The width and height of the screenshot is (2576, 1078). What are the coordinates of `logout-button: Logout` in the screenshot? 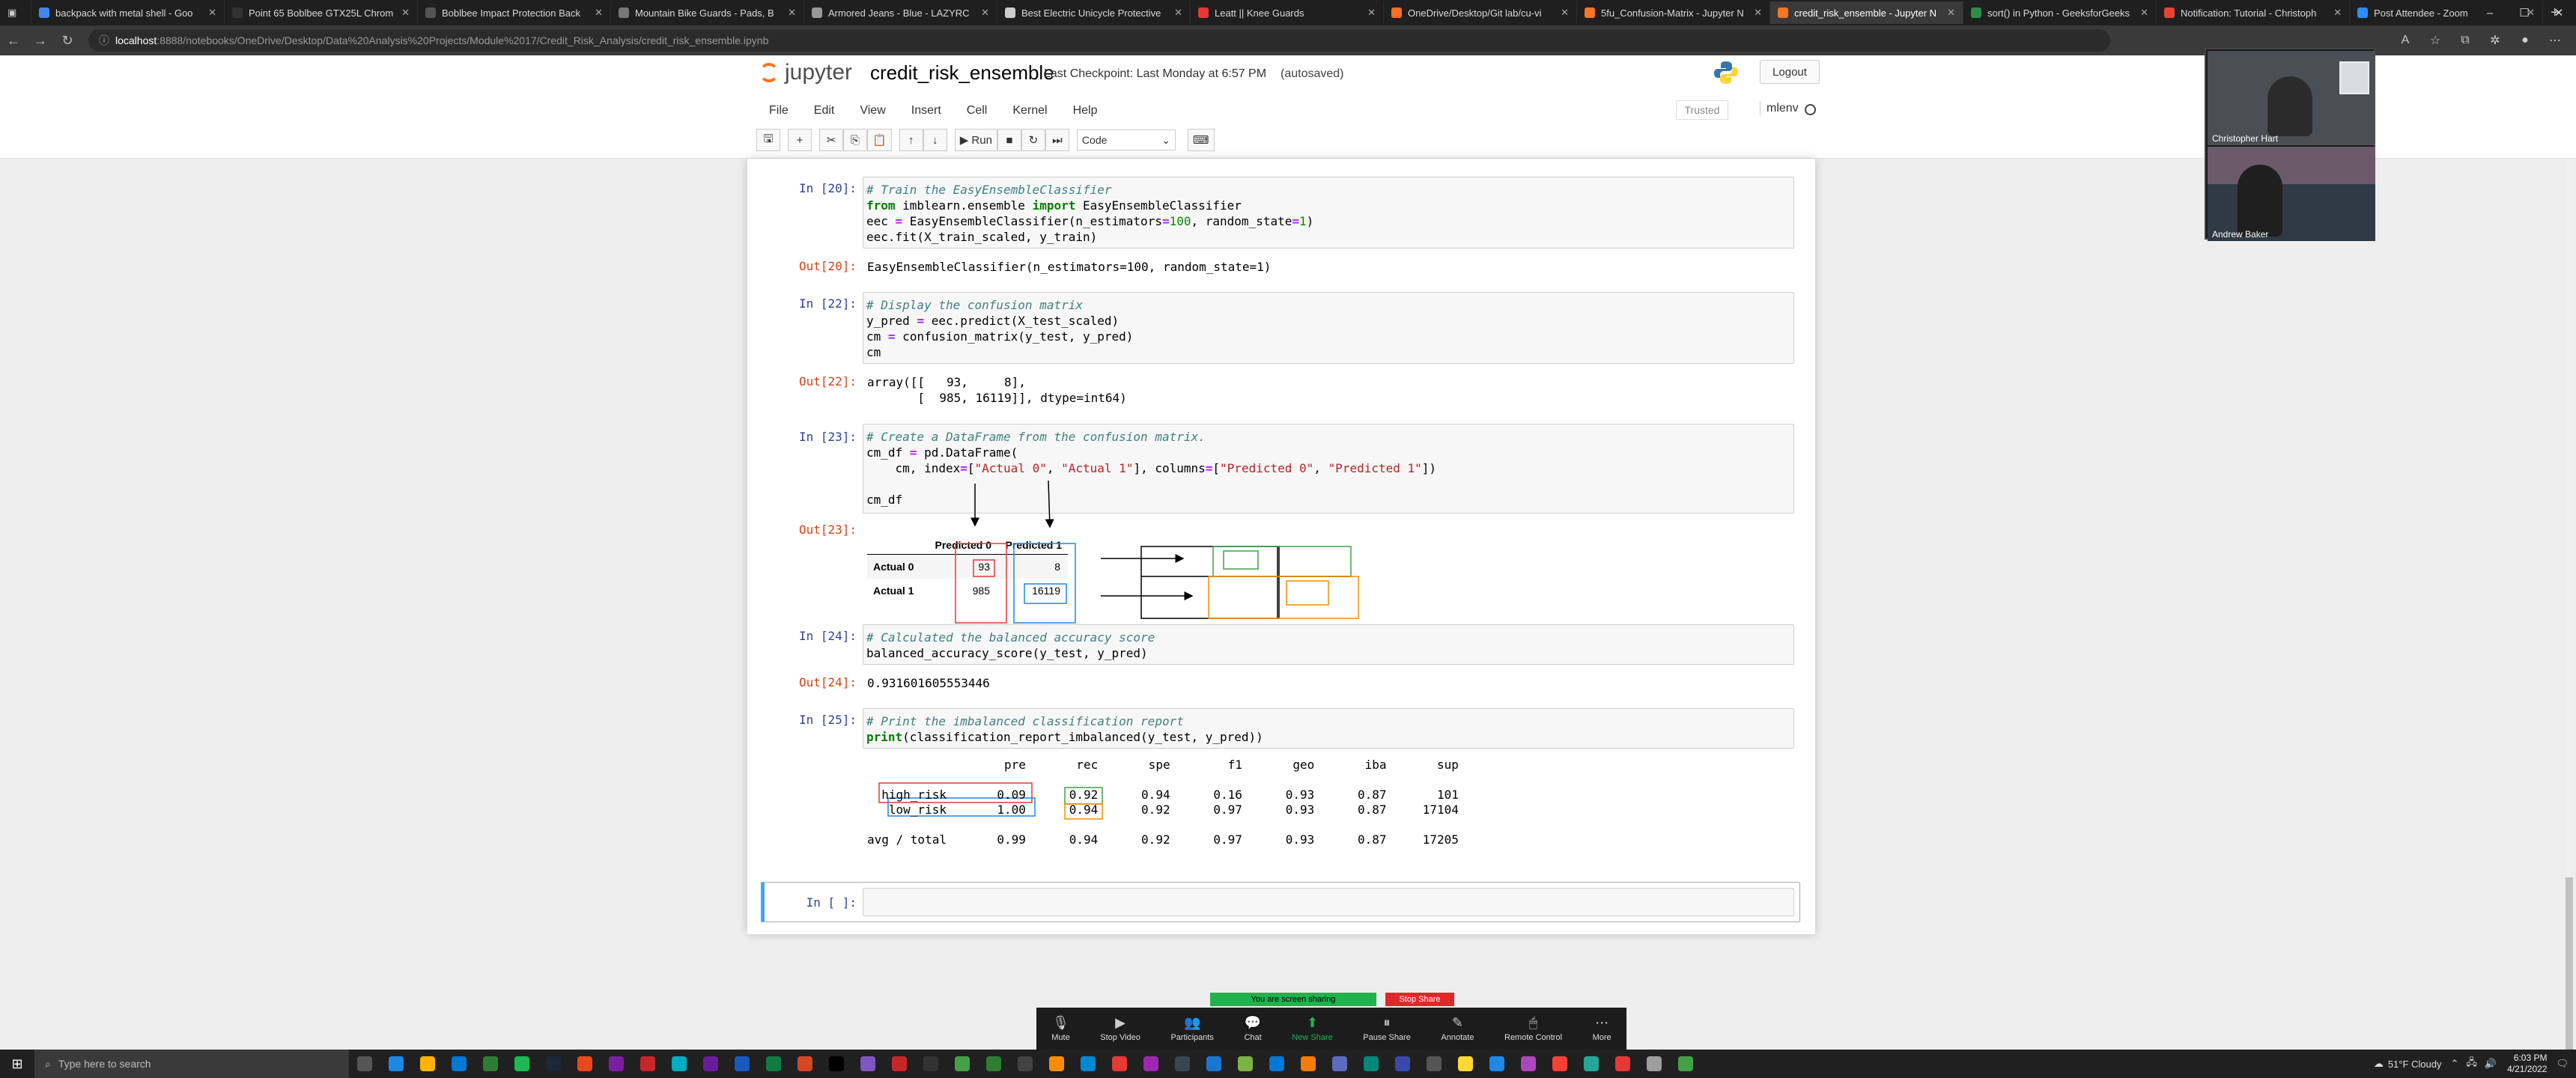 It's located at (1790, 72).